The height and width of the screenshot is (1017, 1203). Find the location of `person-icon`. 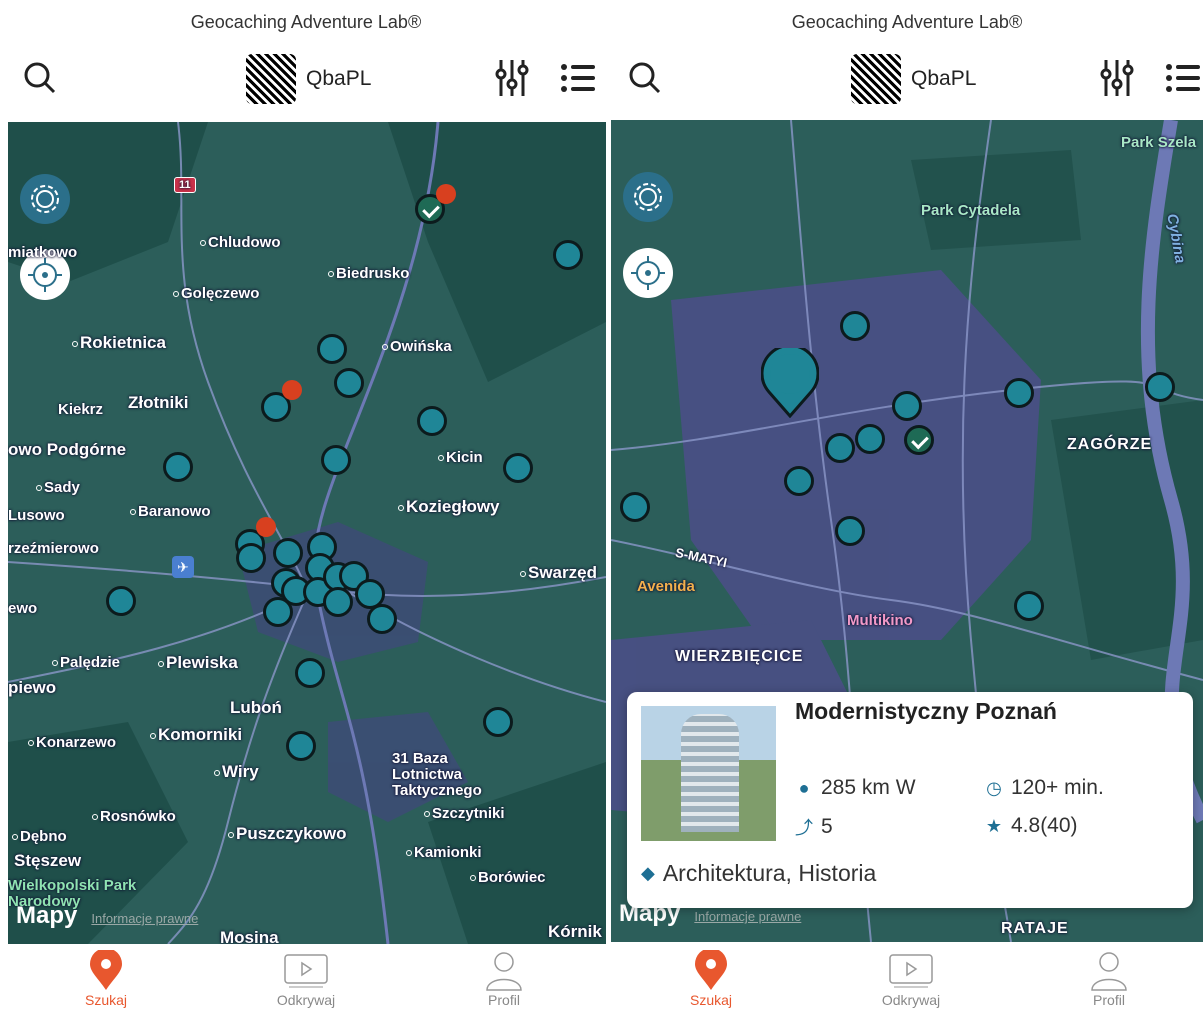

person-icon is located at coordinates (504, 971).